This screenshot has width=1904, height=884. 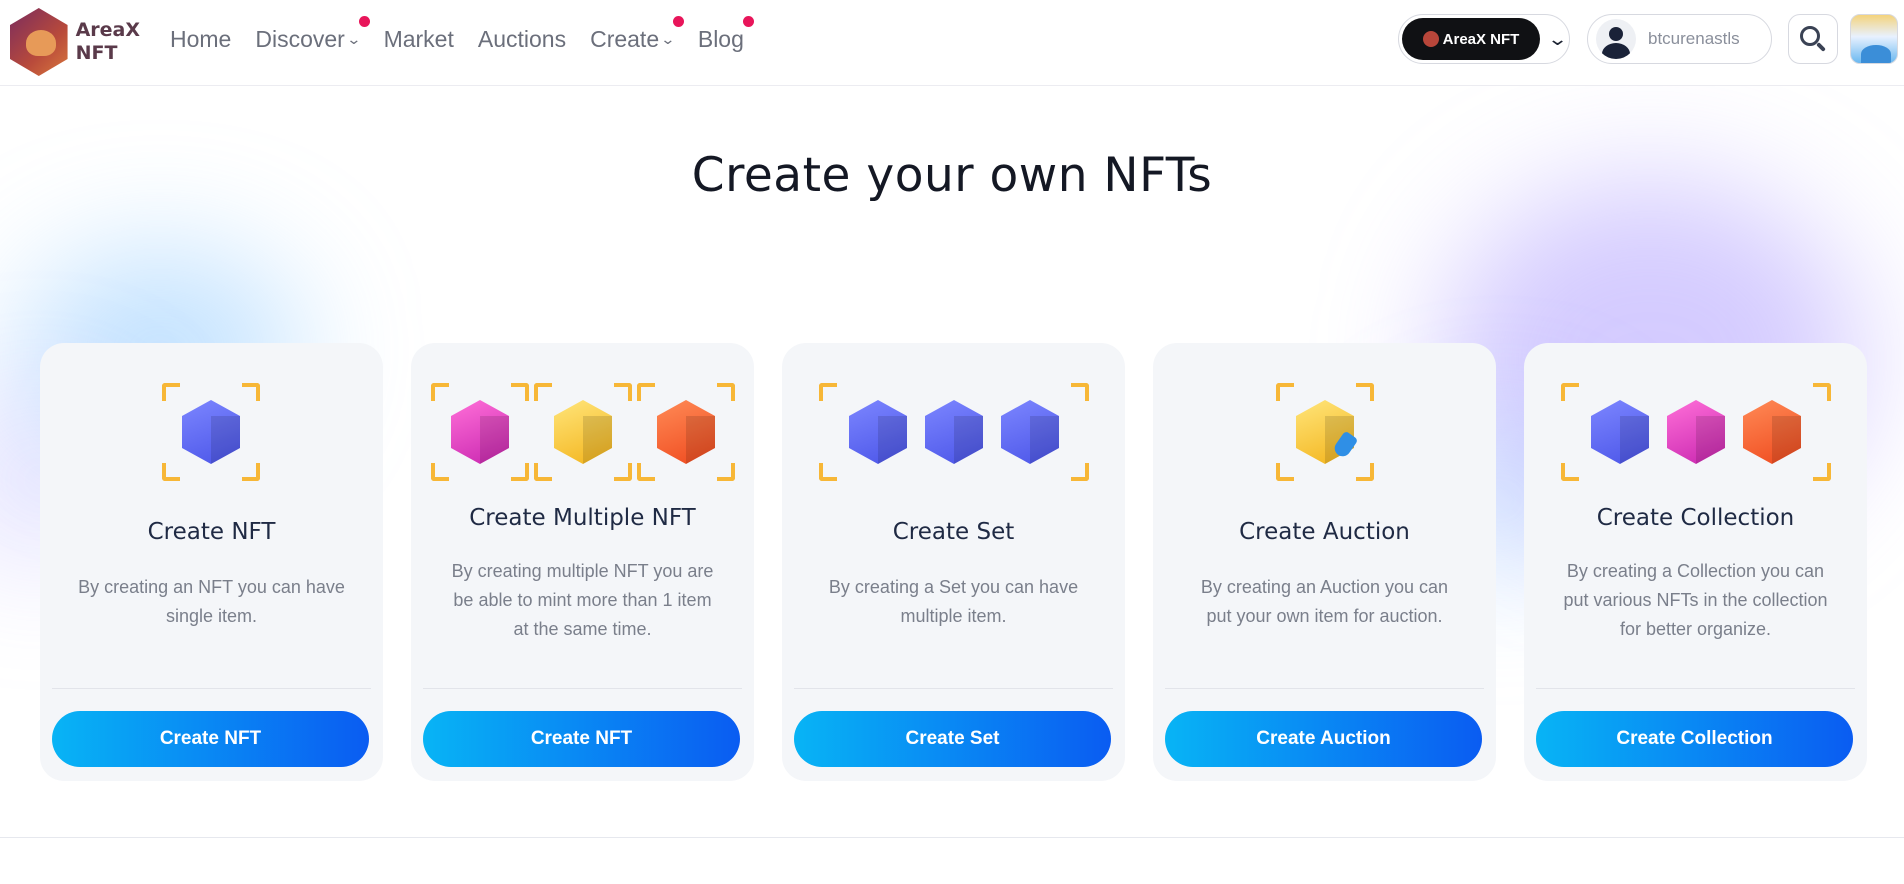 What do you see at coordinates (210, 739) in the screenshot?
I see `create-nft-button: Create NFT` at bounding box center [210, 739].